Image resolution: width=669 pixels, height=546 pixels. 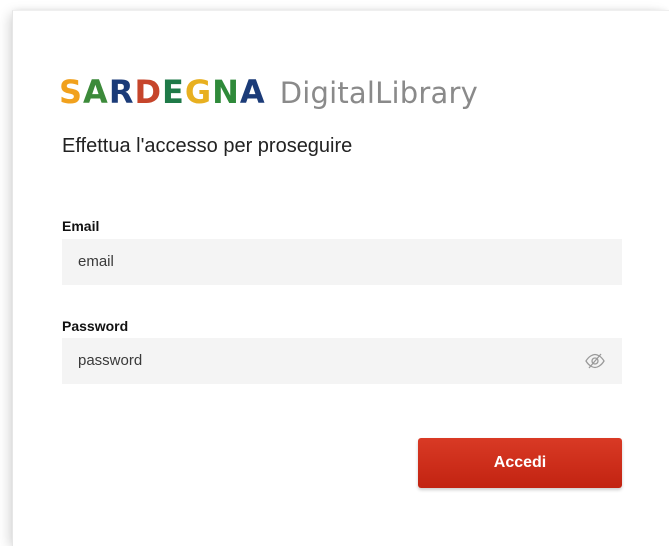 What do you see at coordinates (121, 92) in the screenshot?
I see `logo-letter: R` at bounding box center [121, 92].